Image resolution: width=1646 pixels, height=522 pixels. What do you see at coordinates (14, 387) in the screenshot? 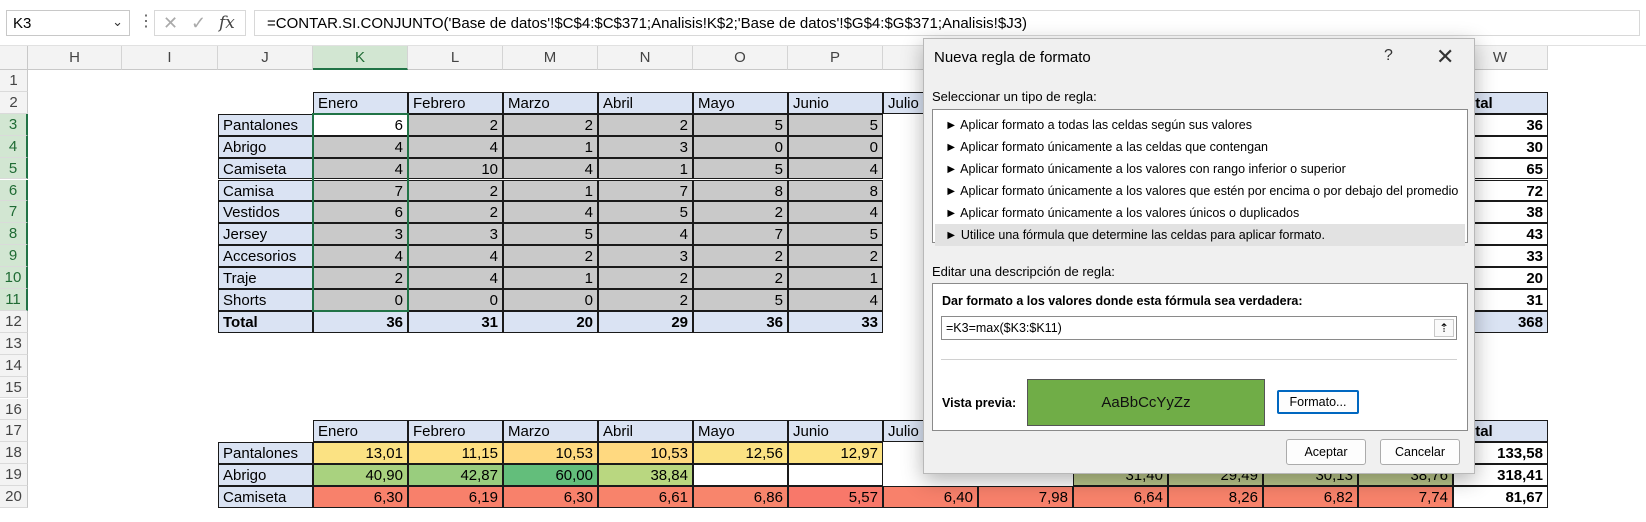
I see `row-header: 15` at bounding box center [14, 387].